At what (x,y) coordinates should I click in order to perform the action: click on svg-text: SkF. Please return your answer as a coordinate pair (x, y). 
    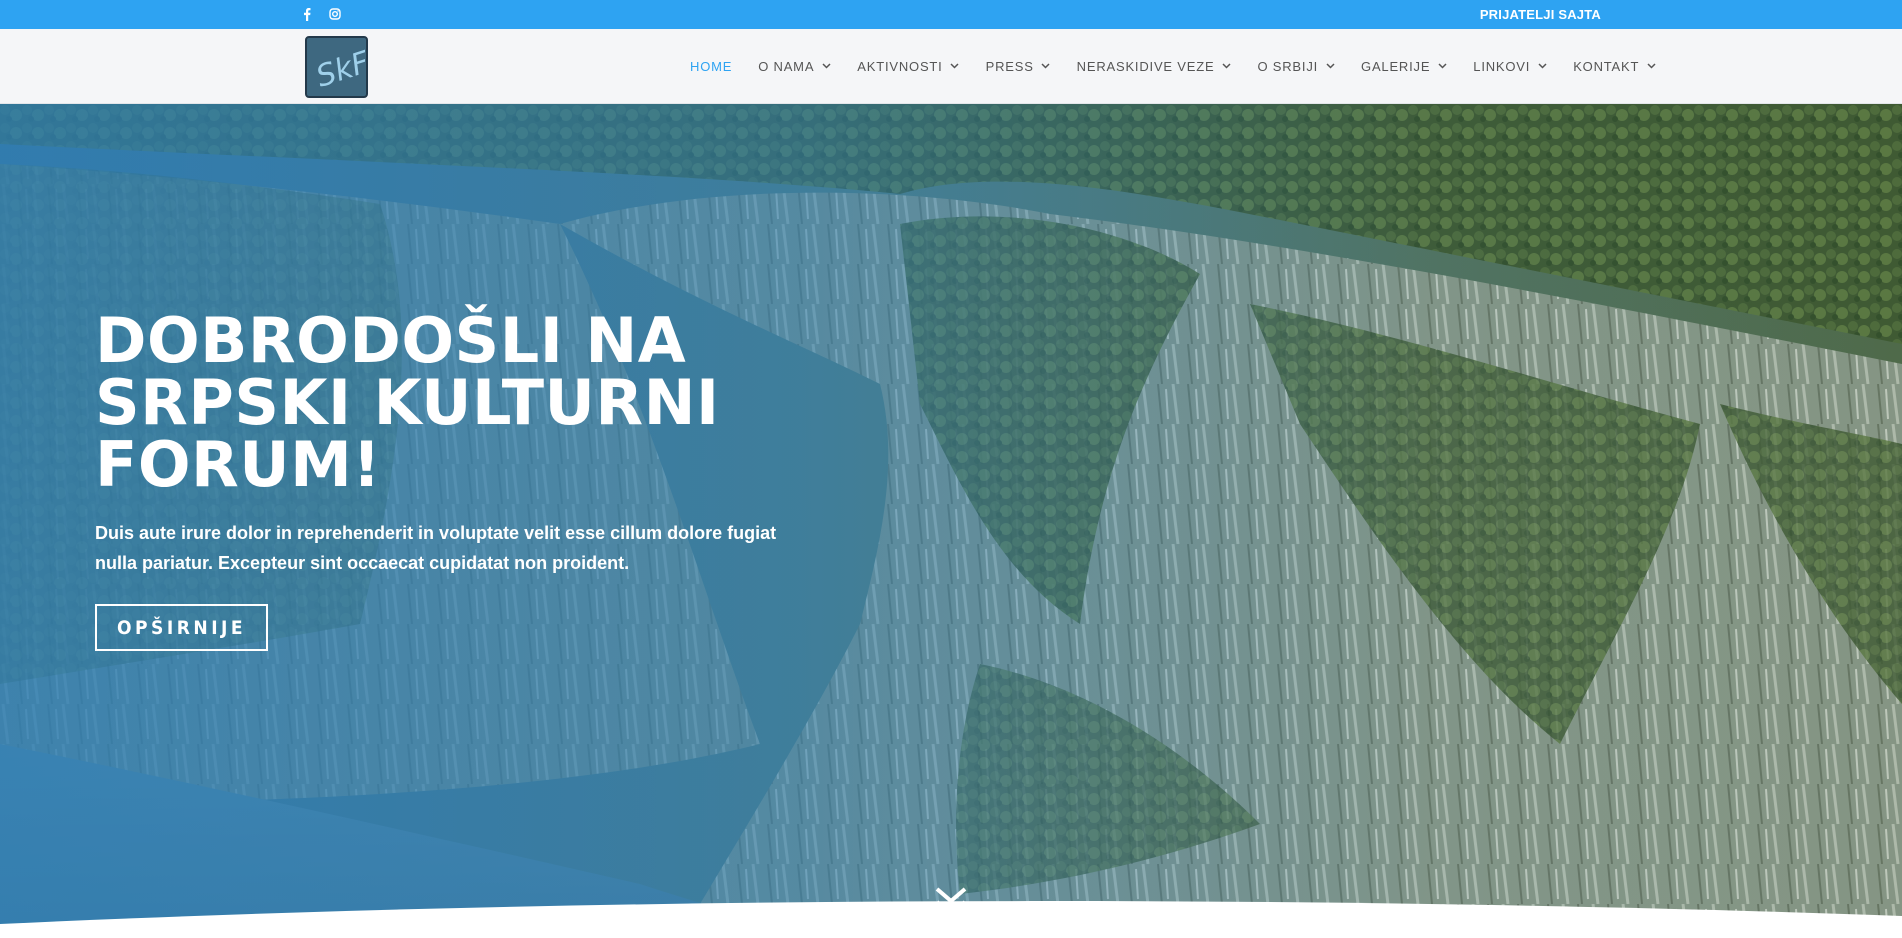
    Looking at the image, I should click on (338, 69).